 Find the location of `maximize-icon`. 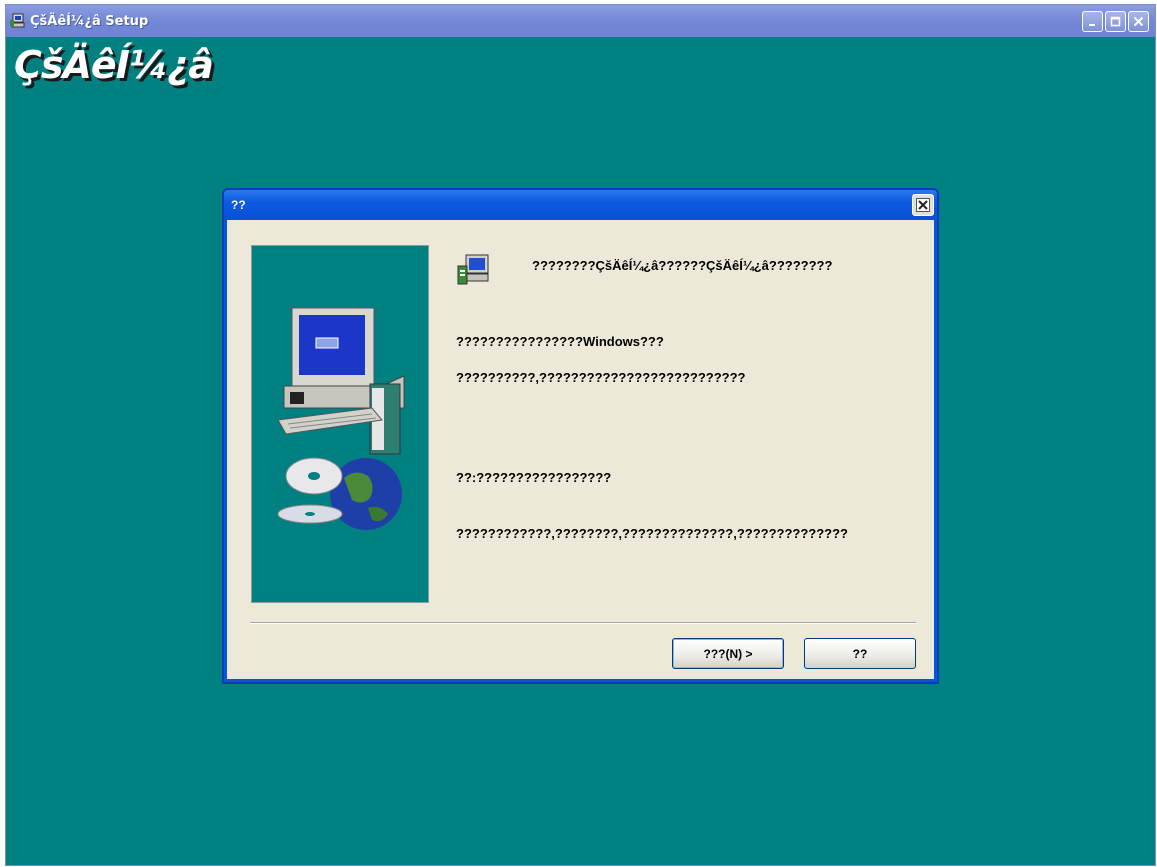

maximize-icon is located at coordinates (1115, 21).